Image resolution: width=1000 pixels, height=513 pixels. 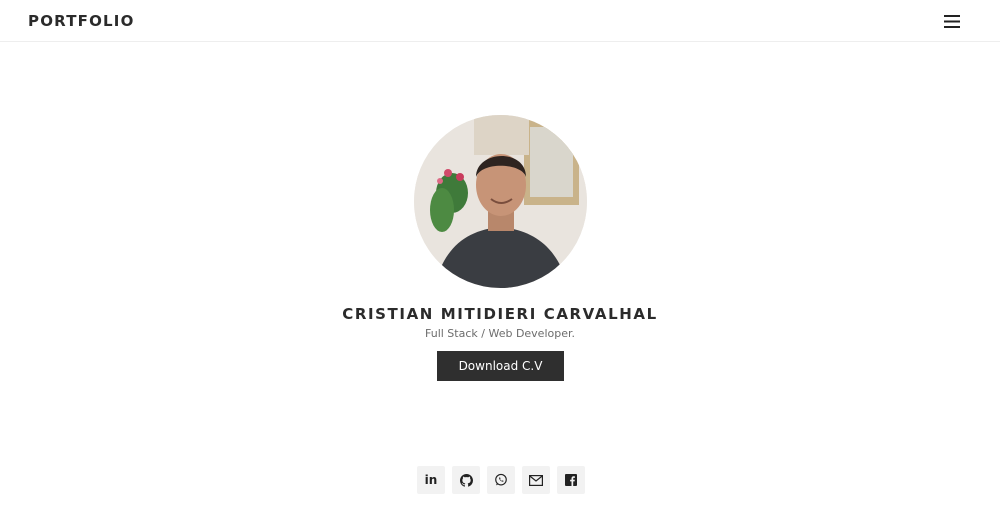 What do you see at coordinates (500, 314) in the screenshot?
I see `profile-name: CRISTIAN MITIDIERI CARVALHAL` at bounding box center [500, 314].